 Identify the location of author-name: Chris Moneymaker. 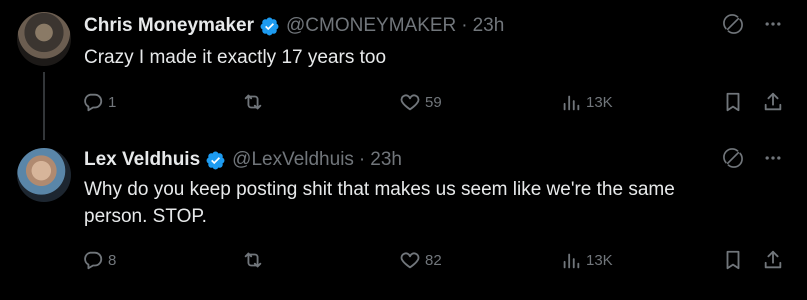
(169, 26).